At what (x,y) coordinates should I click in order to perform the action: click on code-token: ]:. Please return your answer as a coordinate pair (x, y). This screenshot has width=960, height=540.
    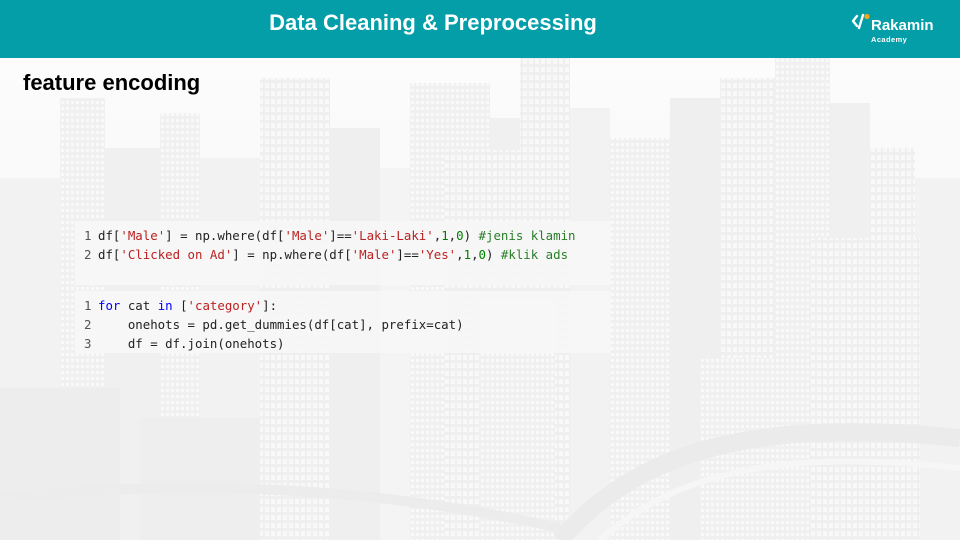
    Looking at the image, I should click on (270, 305).